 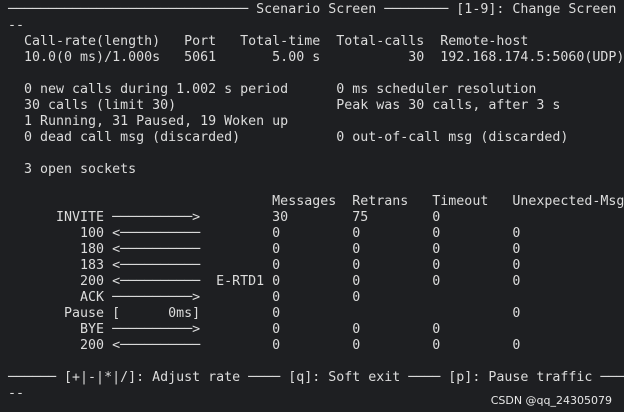 What do you see at coordinates (264, 281) in the screenshot?
I see `table-row-200-rtd: 200 <────────── E-RTD1 0 0 0 0` at bounding box center [264, 281].